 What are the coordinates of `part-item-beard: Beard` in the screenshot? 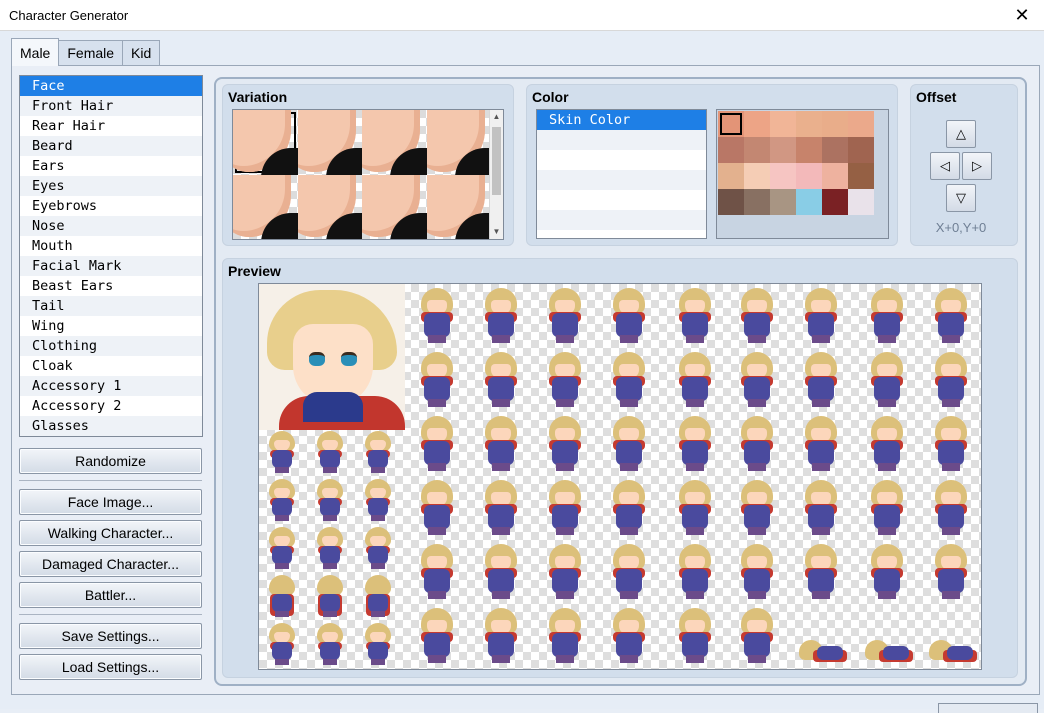 It's located at (111, 146).